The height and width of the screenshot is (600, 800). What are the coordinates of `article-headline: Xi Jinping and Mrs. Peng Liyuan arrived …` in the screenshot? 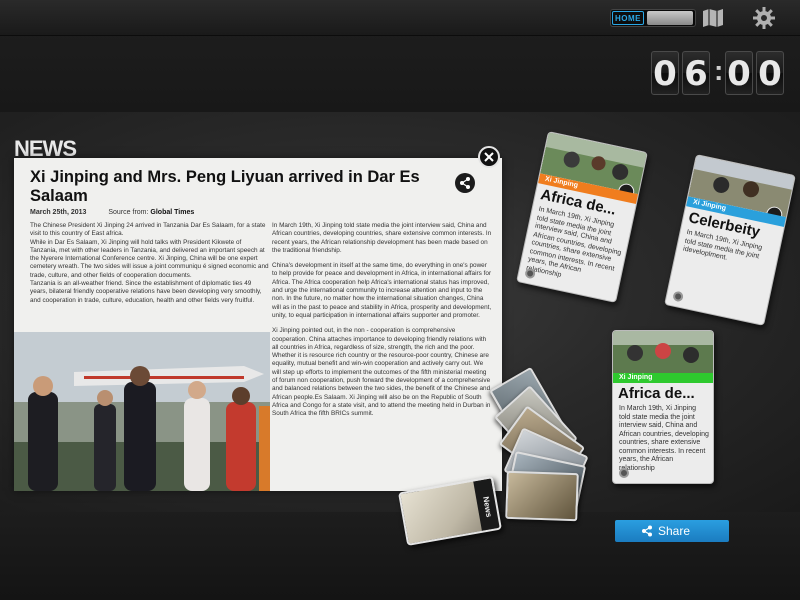 It's located at (225, 186).